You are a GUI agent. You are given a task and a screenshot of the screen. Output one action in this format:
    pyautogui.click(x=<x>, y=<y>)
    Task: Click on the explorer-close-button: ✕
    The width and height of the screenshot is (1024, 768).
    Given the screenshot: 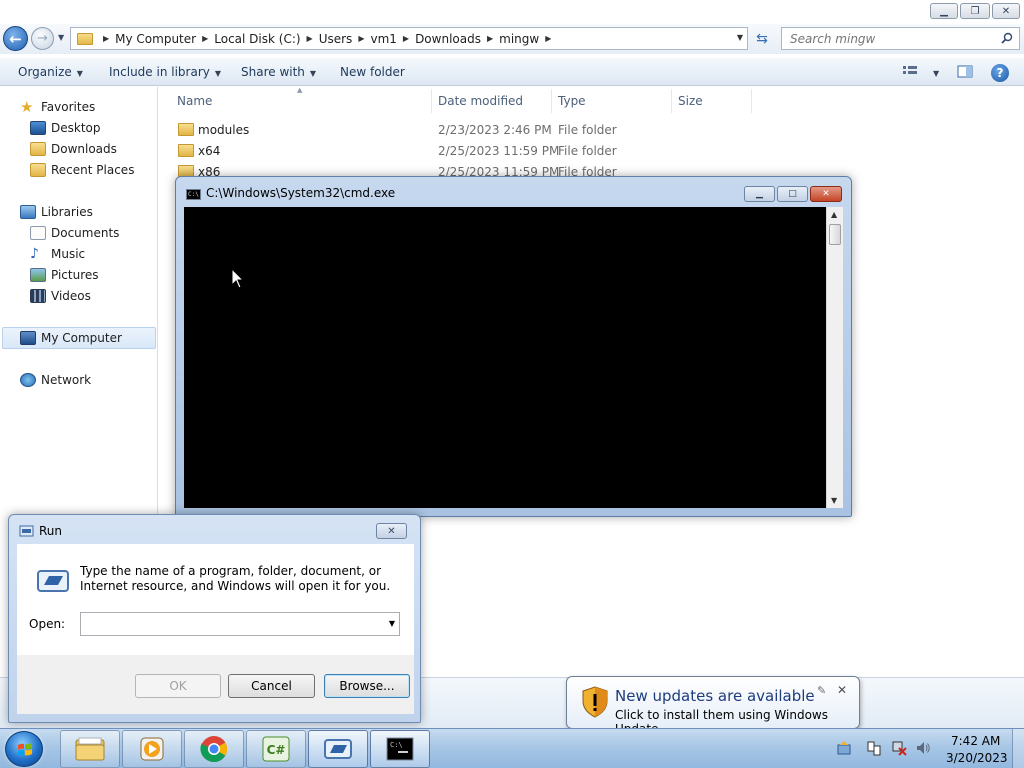 What is the action you would take?
    pyautogui.click(x=1006, y=11)
    